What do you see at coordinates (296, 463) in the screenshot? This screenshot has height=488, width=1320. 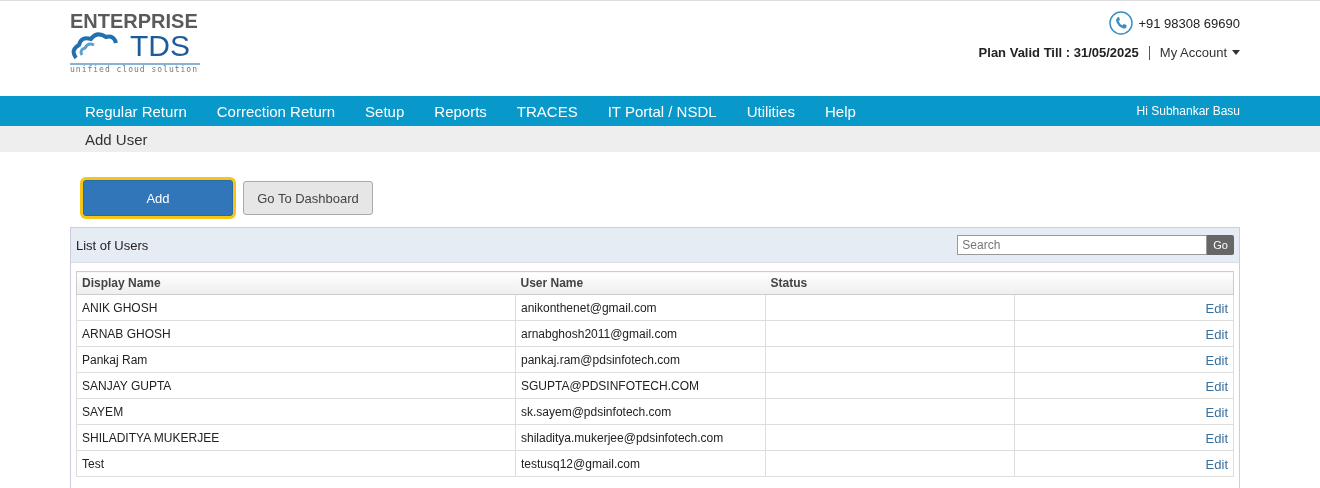 I see `table-cell: Test` at bounding box center [296, 463].